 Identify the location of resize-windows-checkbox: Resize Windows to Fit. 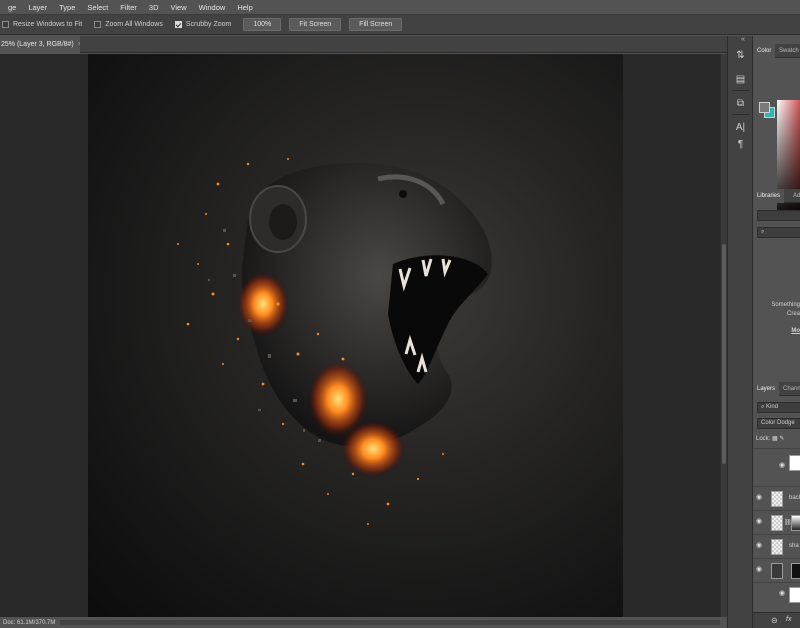
(42, 24).